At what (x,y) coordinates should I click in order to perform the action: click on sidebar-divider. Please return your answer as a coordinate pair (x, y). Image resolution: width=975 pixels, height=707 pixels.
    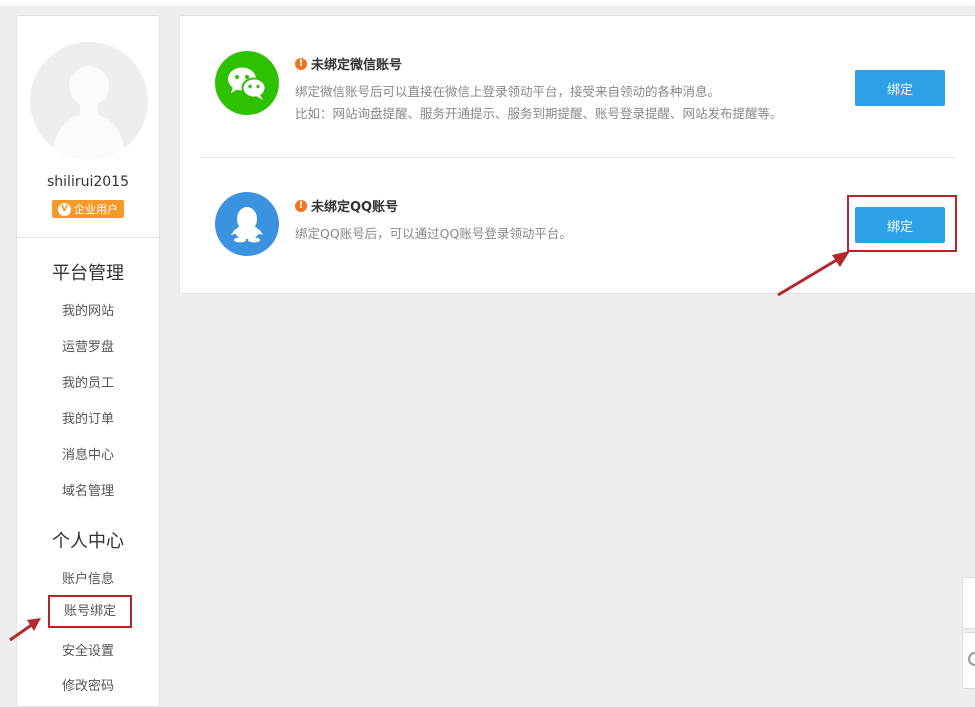
    Looking at the image, I should click on (88, 237).